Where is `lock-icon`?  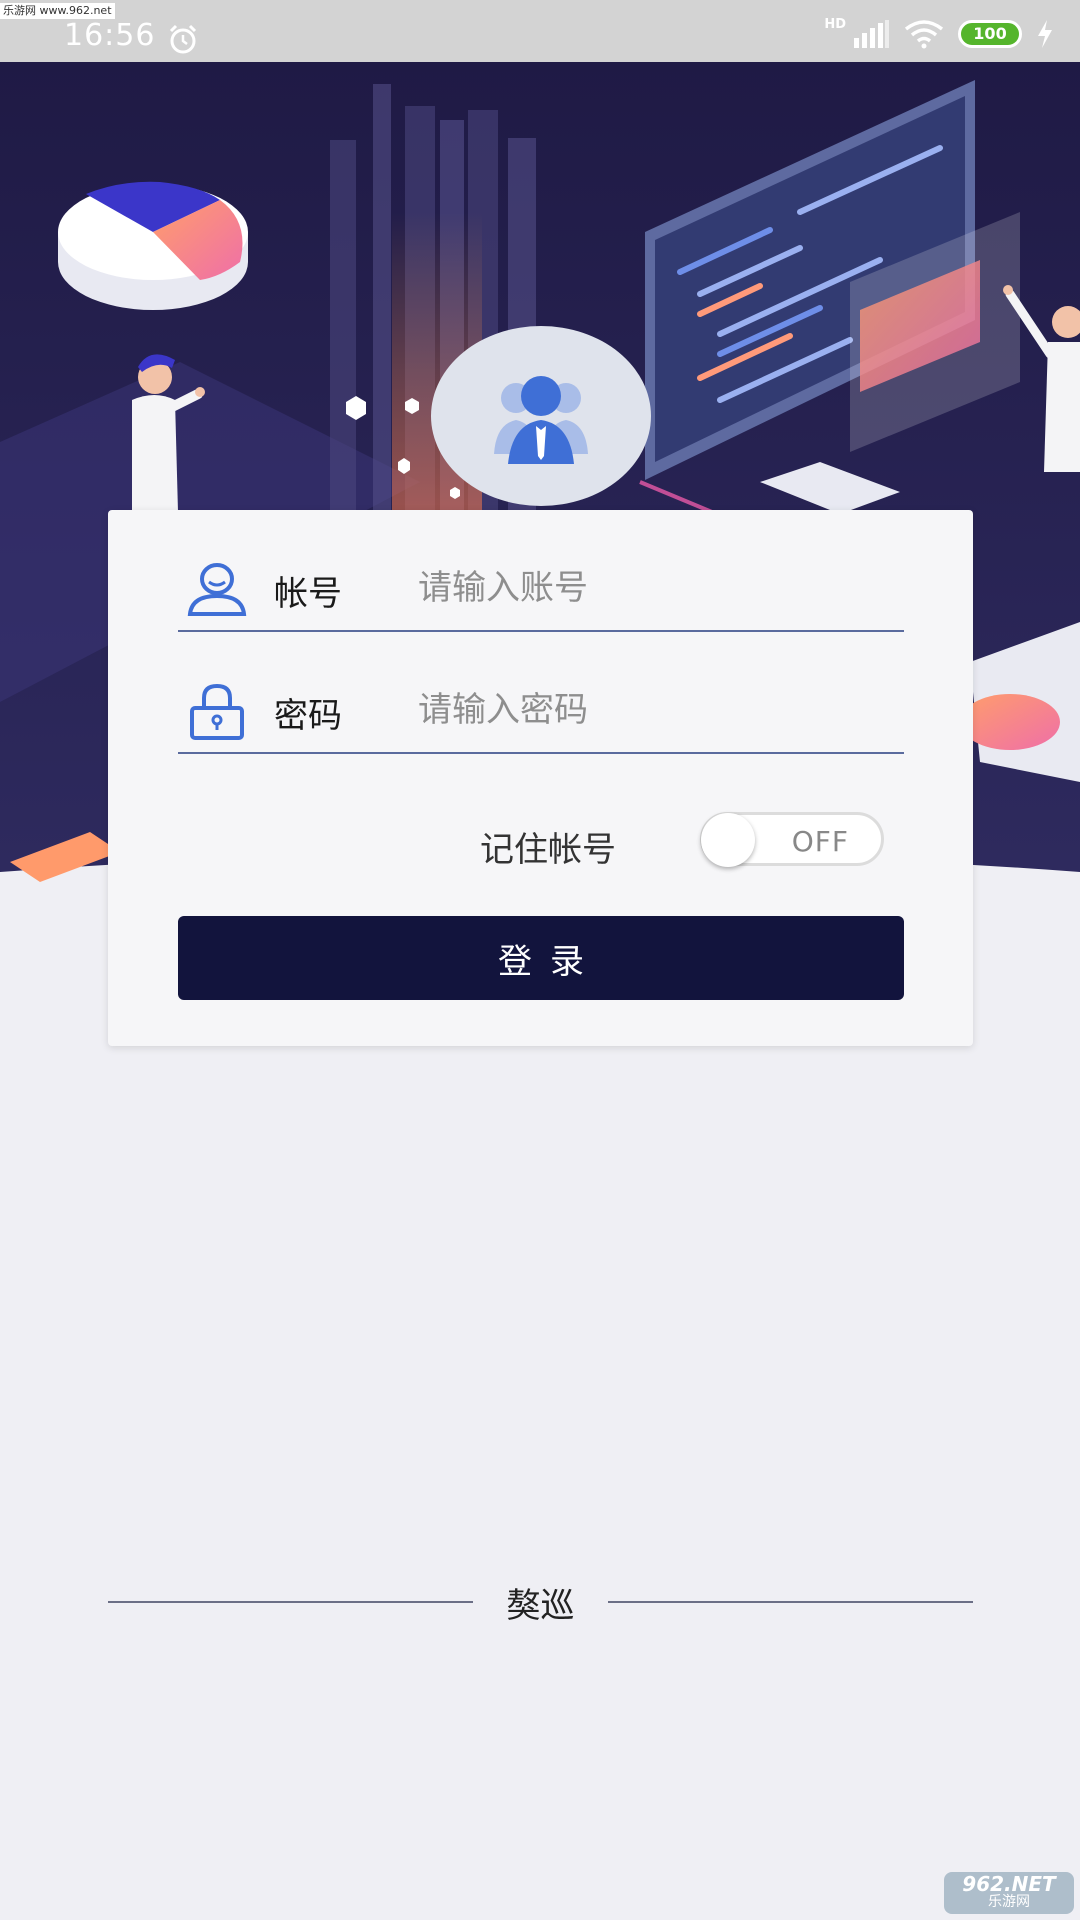
lock-icon is located at coordinates (217, 711).